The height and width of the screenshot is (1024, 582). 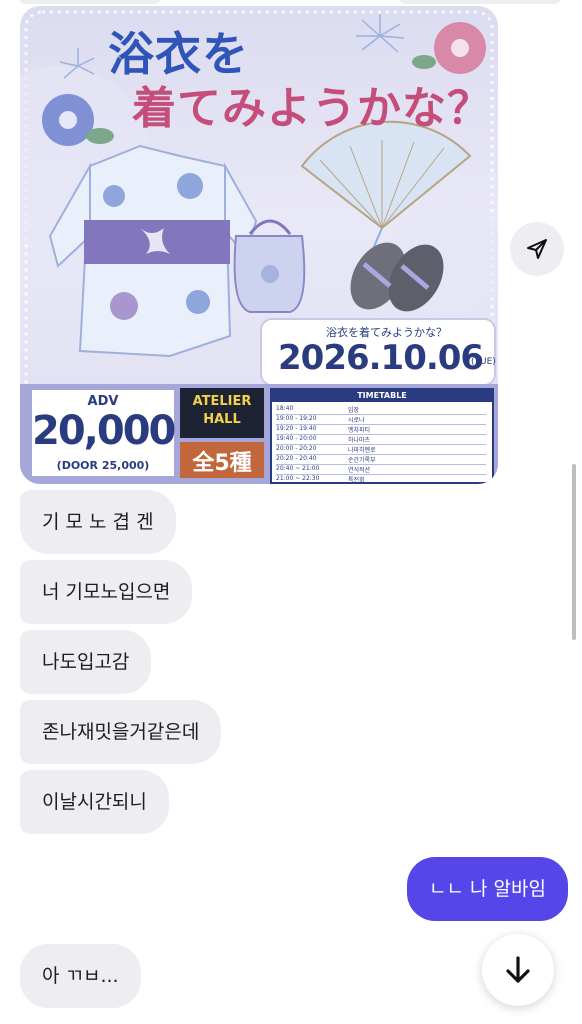 I want to click on message-bubble-received: 나도입고감, so click(x=86, y=662).